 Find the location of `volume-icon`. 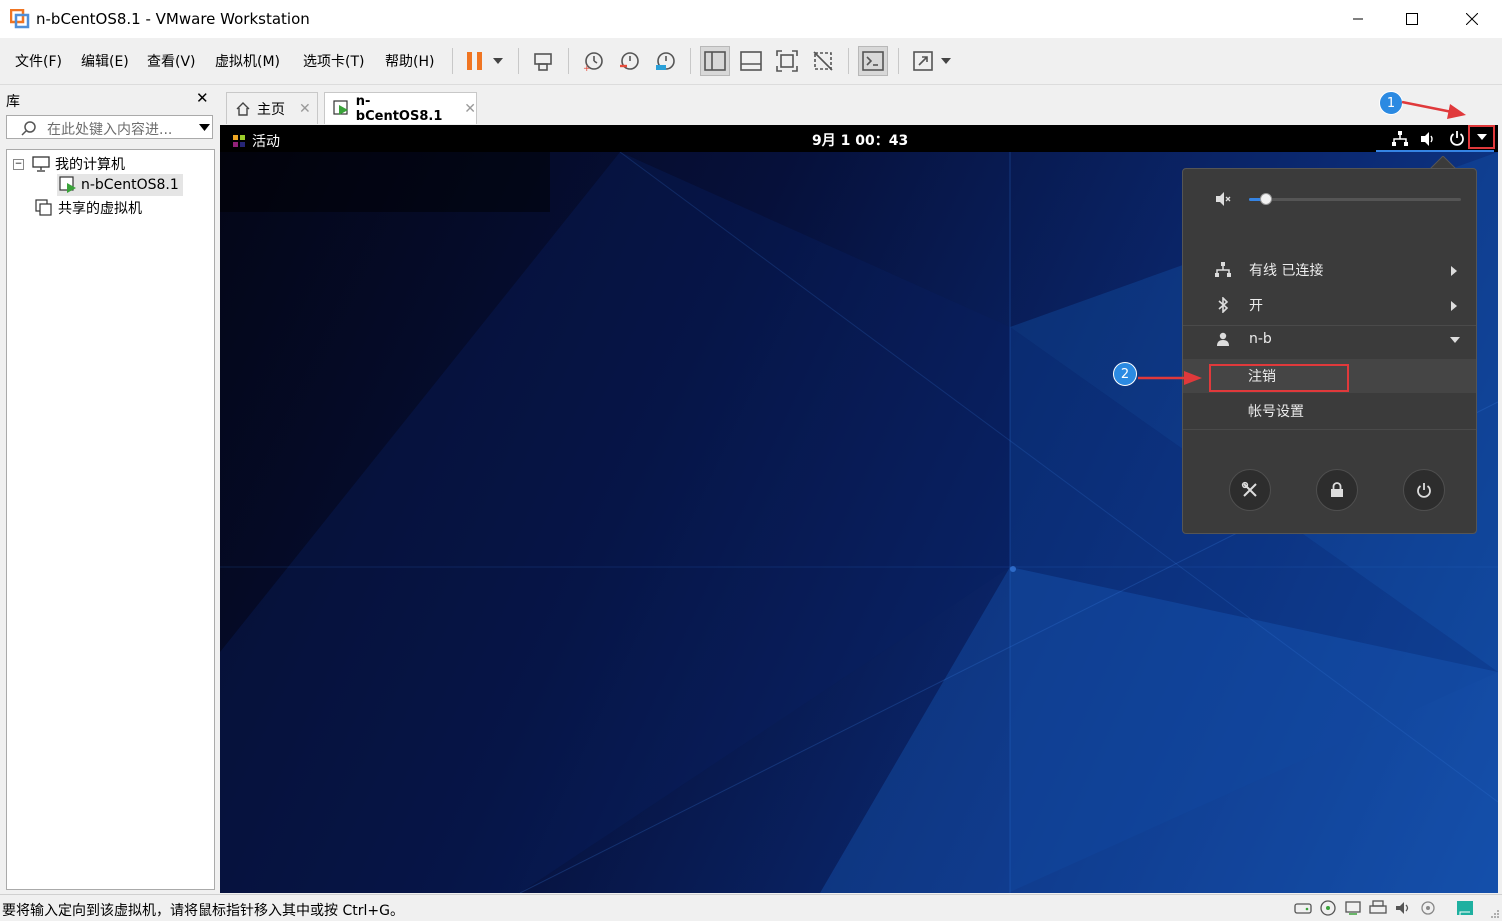

volume-icon is located at coordinates (1427, 139).